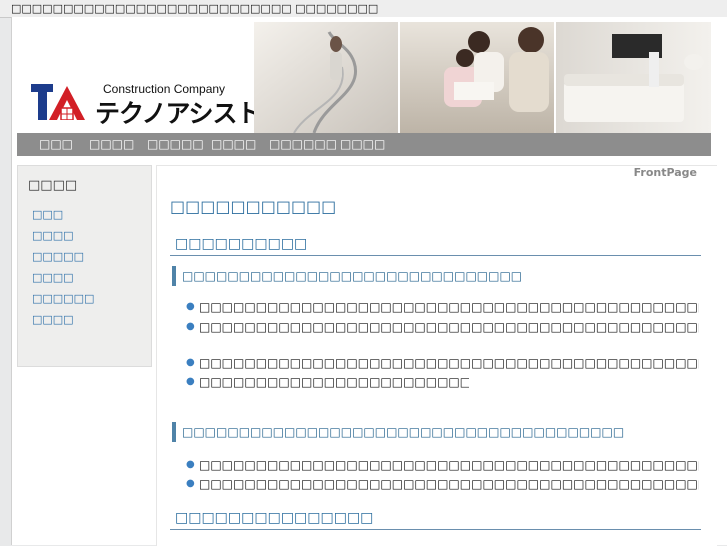 The image size is (727, 546). What do you see at coordinates (233, 144) in the screenshot?
I see `nav-item-4: □□□□` at bounding box center [233, 144].